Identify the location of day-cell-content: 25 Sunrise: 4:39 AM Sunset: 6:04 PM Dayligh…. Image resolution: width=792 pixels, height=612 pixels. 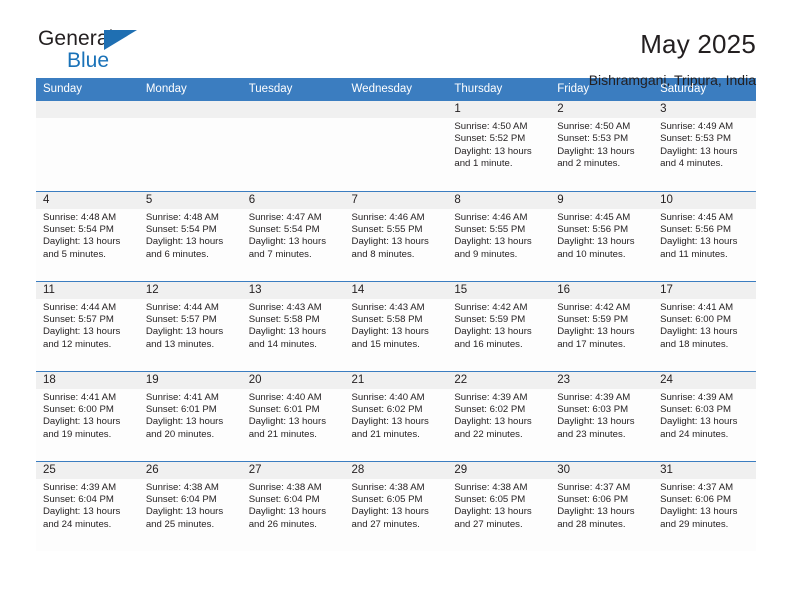
(87, 506).